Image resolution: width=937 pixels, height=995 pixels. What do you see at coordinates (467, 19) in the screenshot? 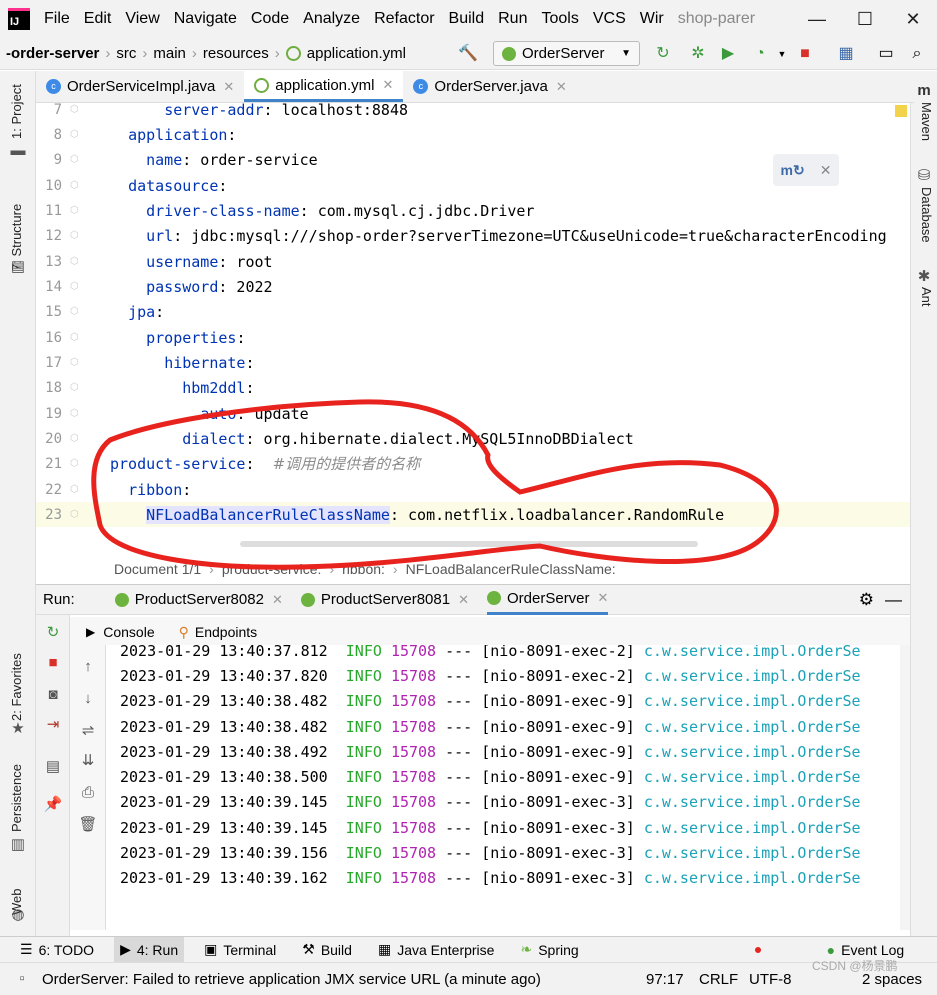
I see `menu-item-build: Build` at bounding box center [467, 19].